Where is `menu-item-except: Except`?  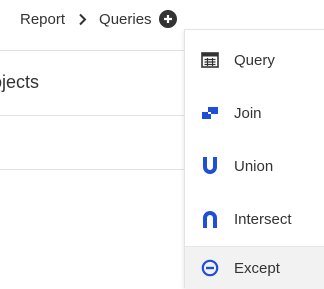
menu-item-except: Except is located at coordinates (254, 267).